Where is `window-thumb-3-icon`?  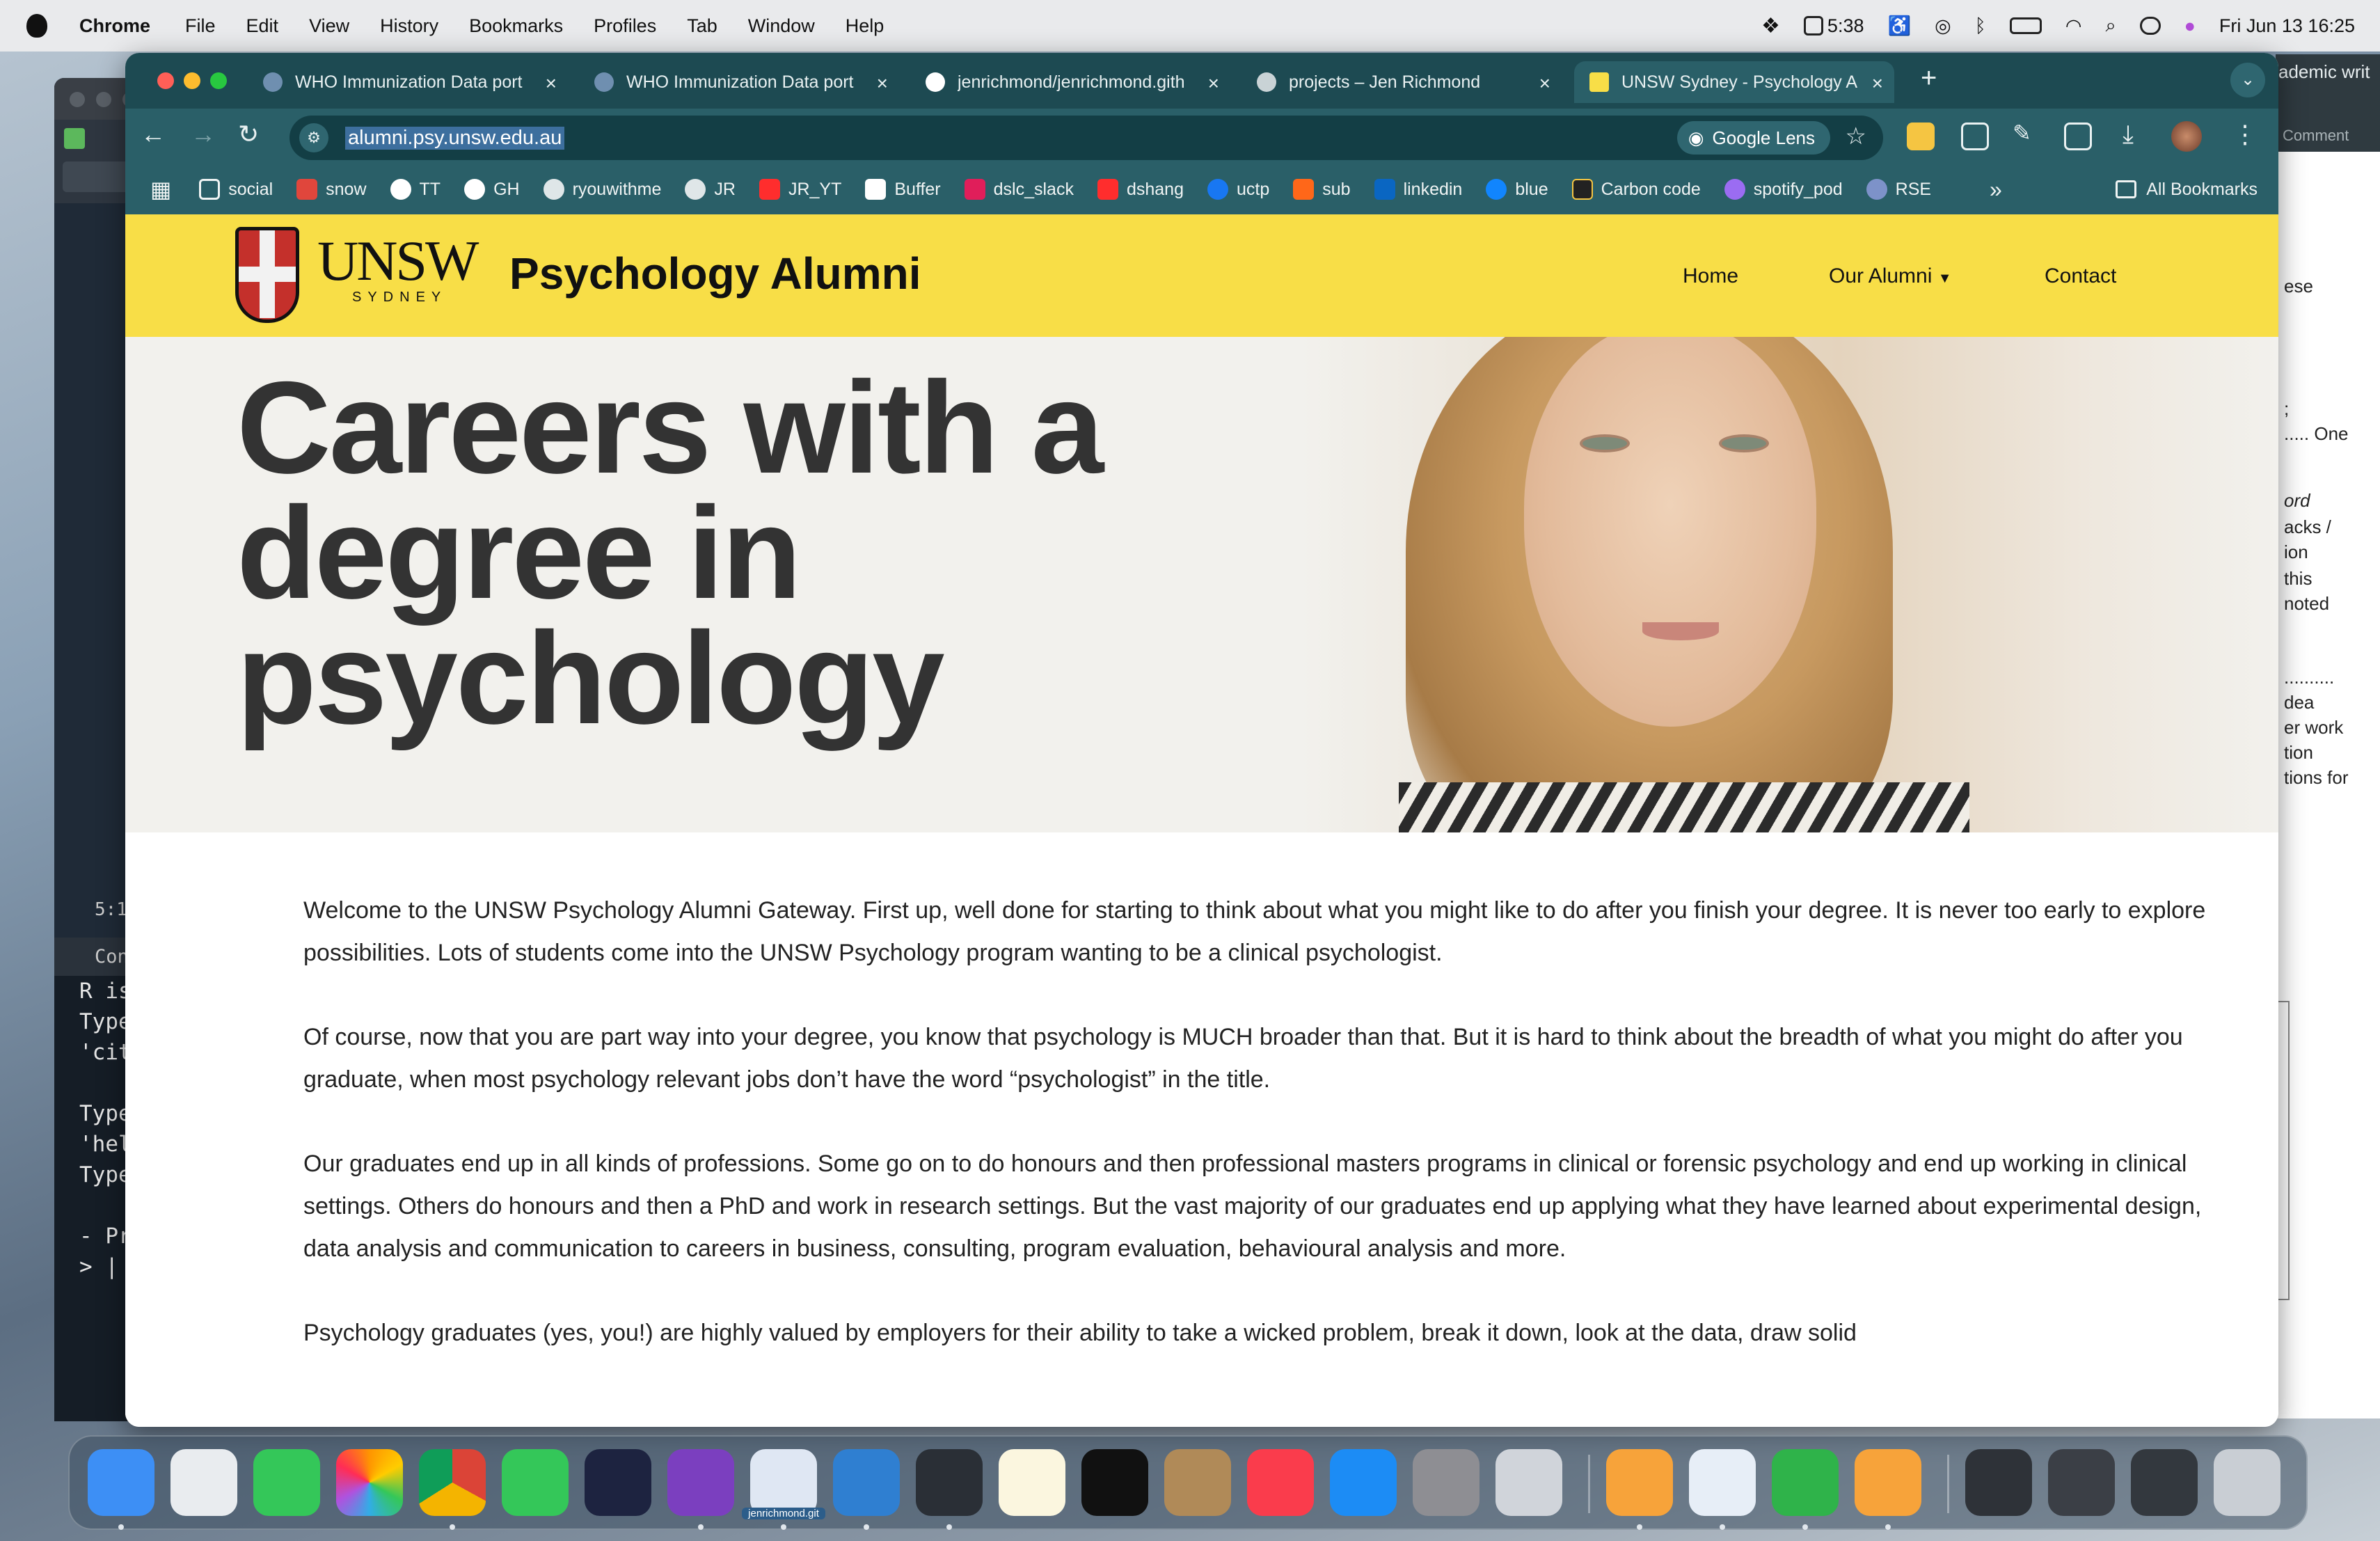 window-thumb-3-icon is located at coordinates (2164, 1482).